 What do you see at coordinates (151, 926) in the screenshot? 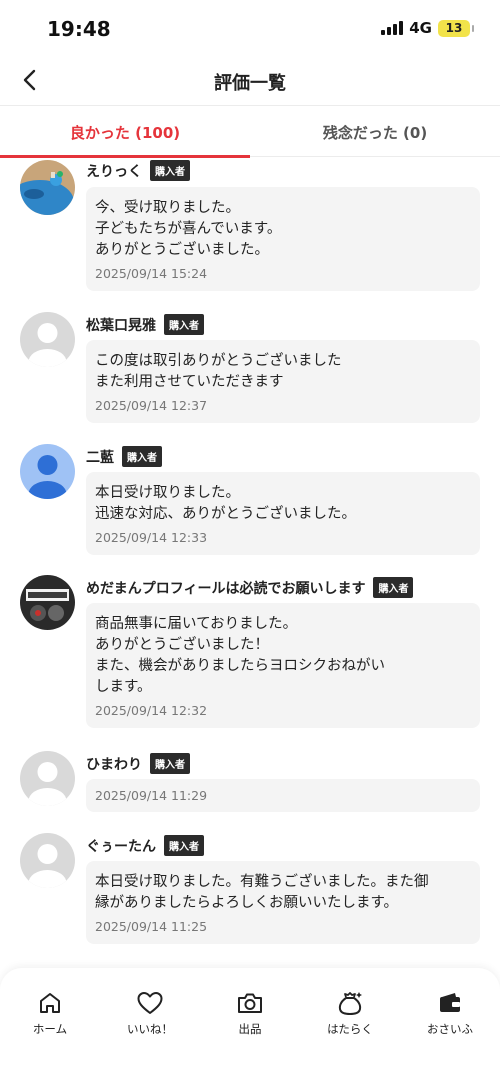
I see `review-date: 2025/09/14 11:25` at bounding box center [151, 926].